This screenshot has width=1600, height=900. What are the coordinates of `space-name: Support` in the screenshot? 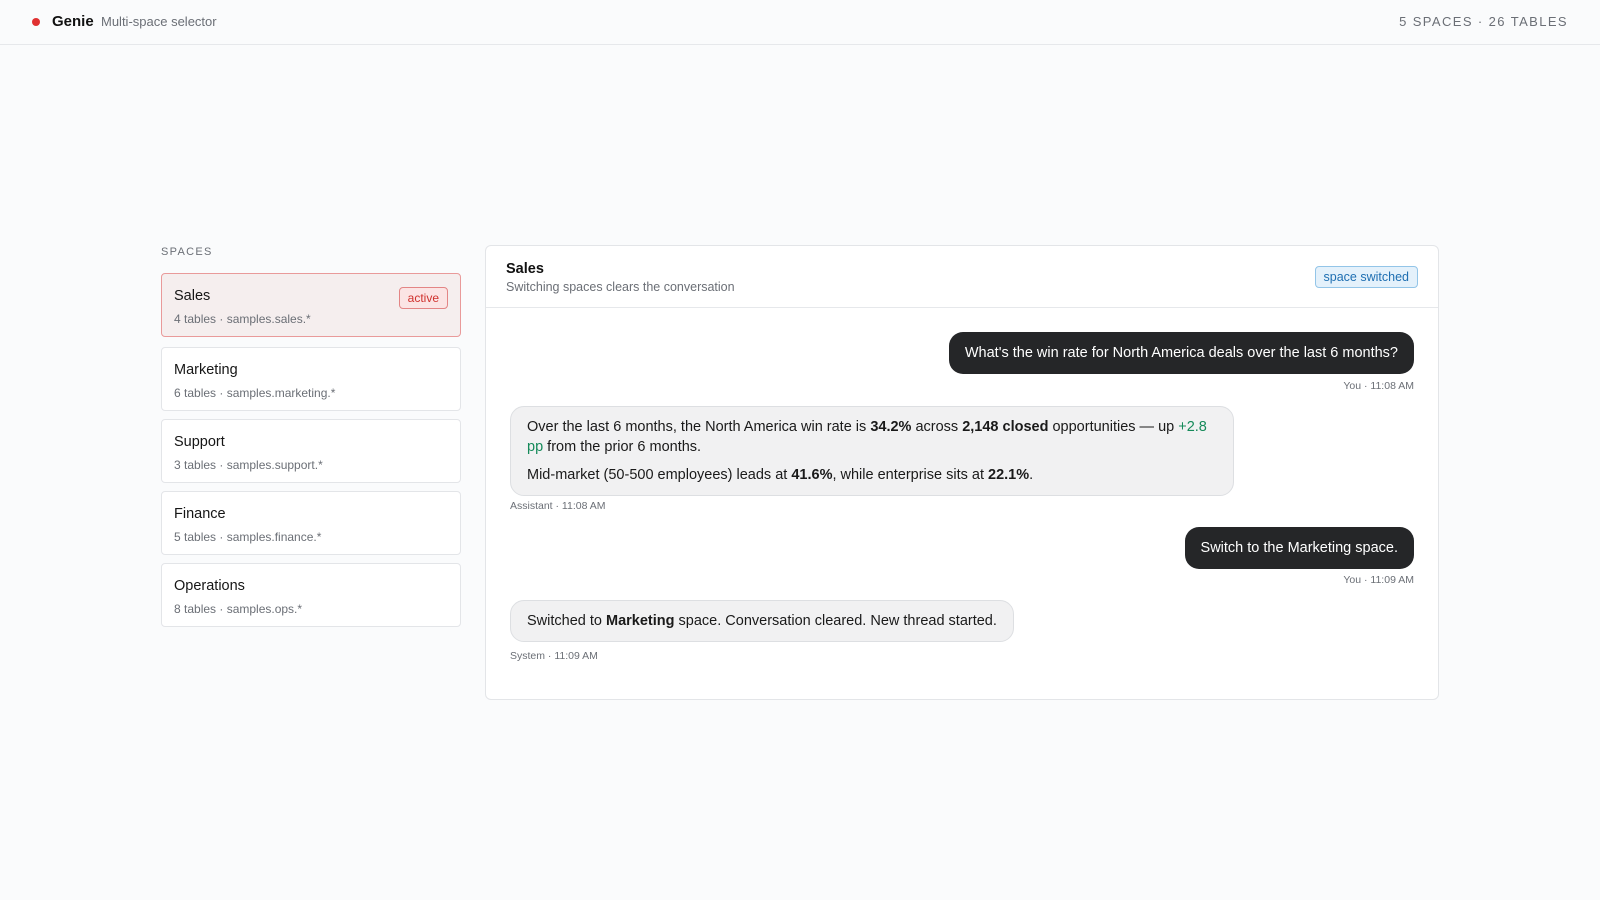 It's located at (199, 442).